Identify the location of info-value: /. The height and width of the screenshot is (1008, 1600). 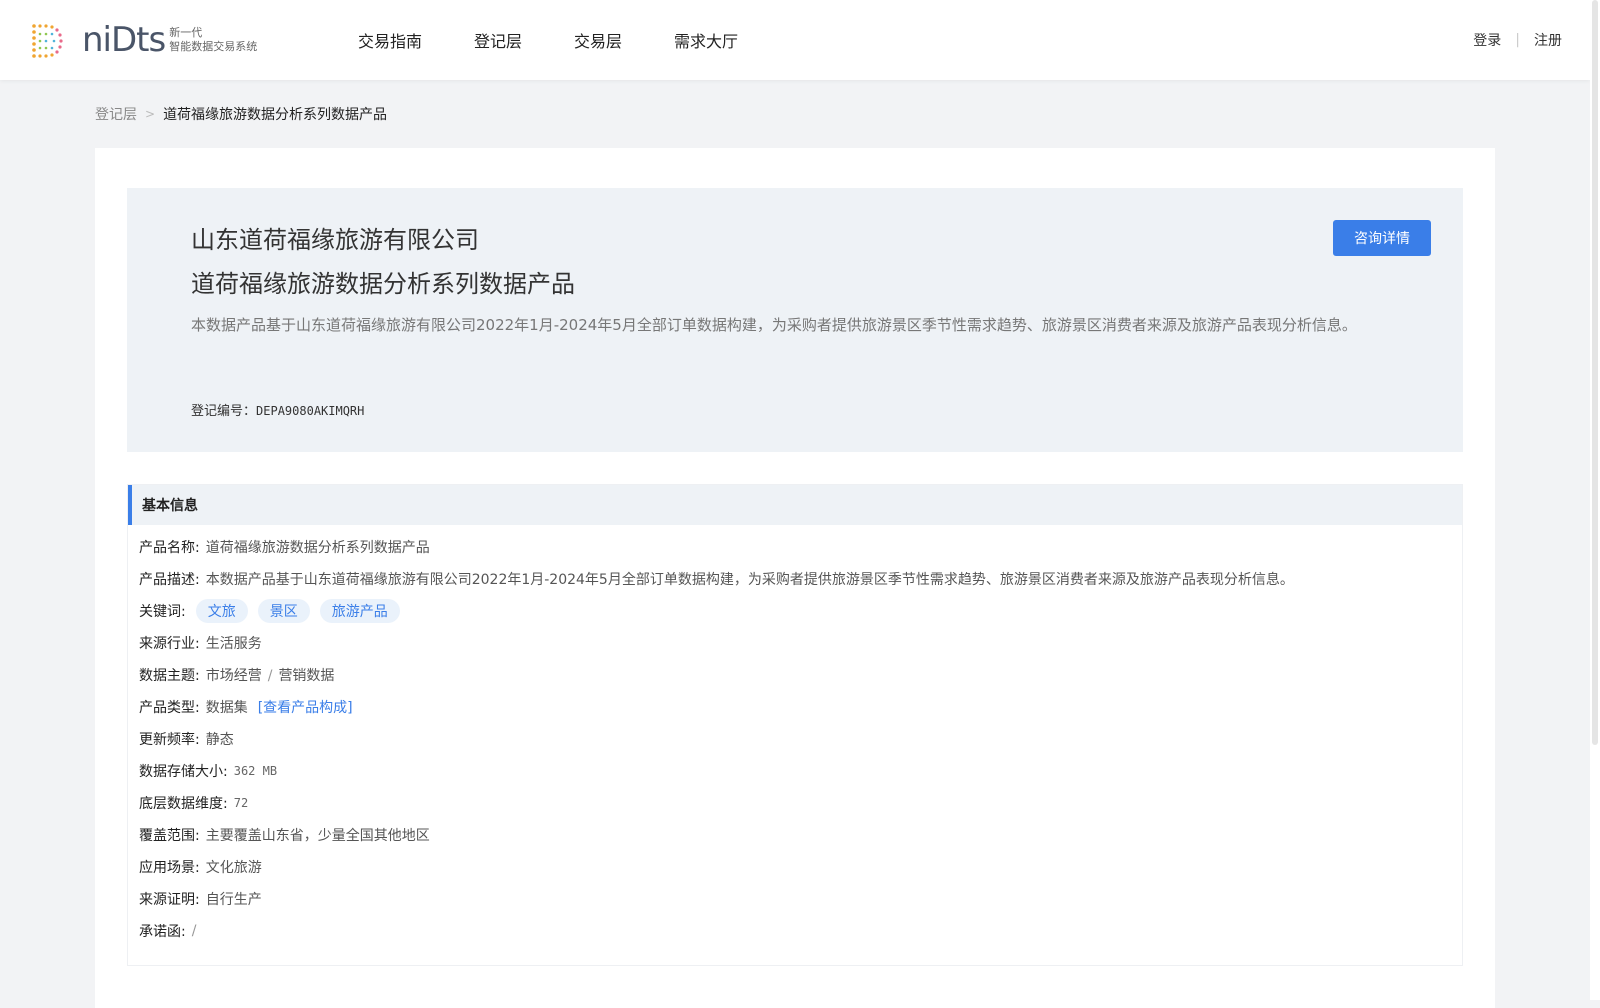
(194, 931).